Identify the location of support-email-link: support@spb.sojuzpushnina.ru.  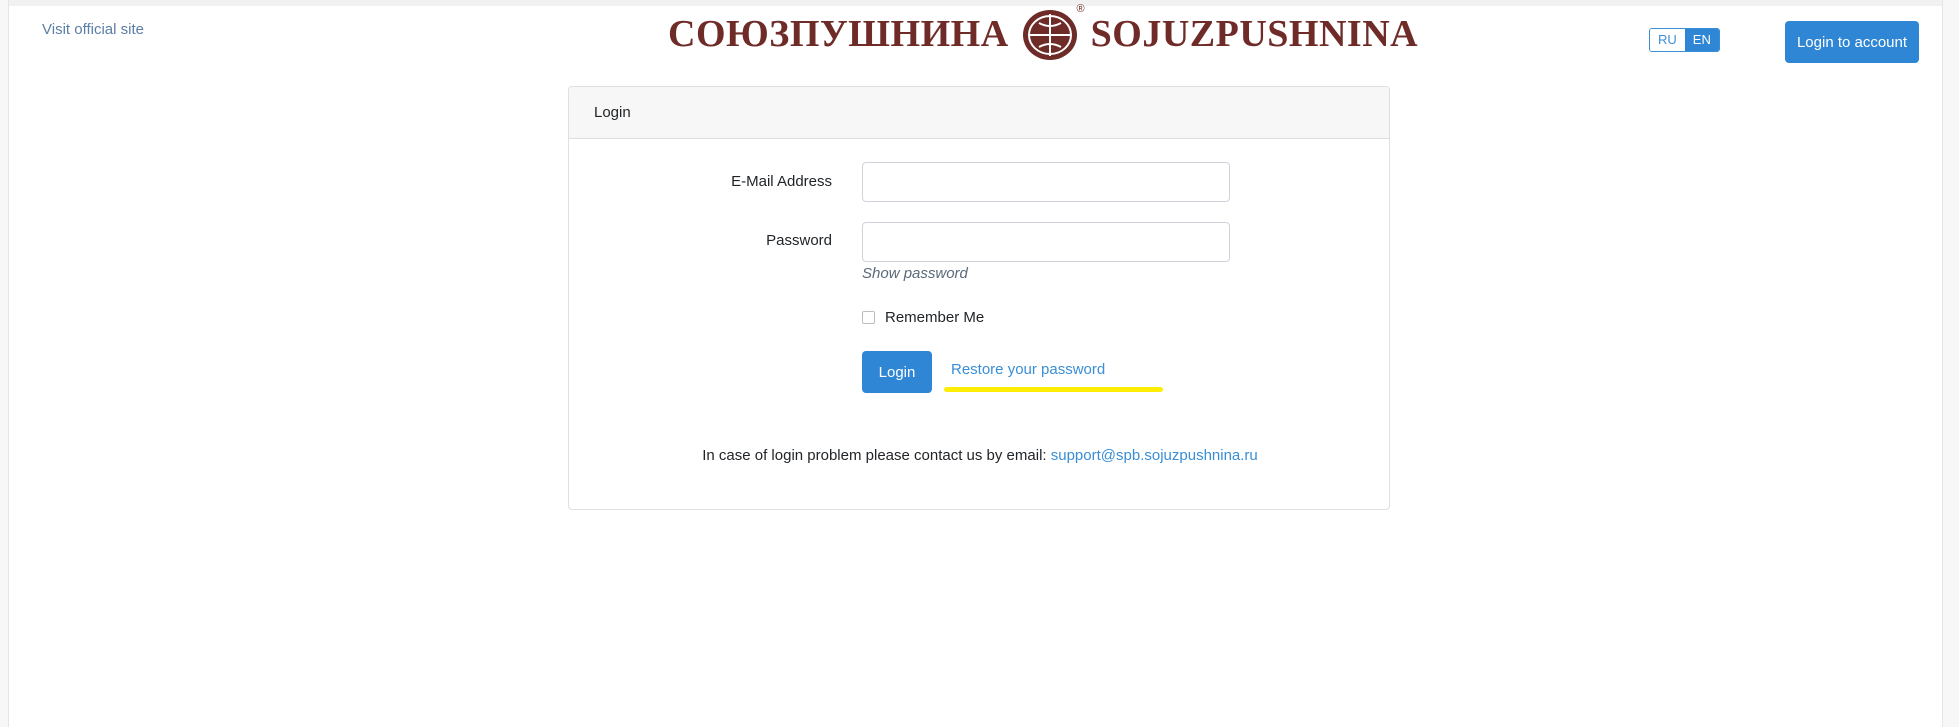
(1154, 455).